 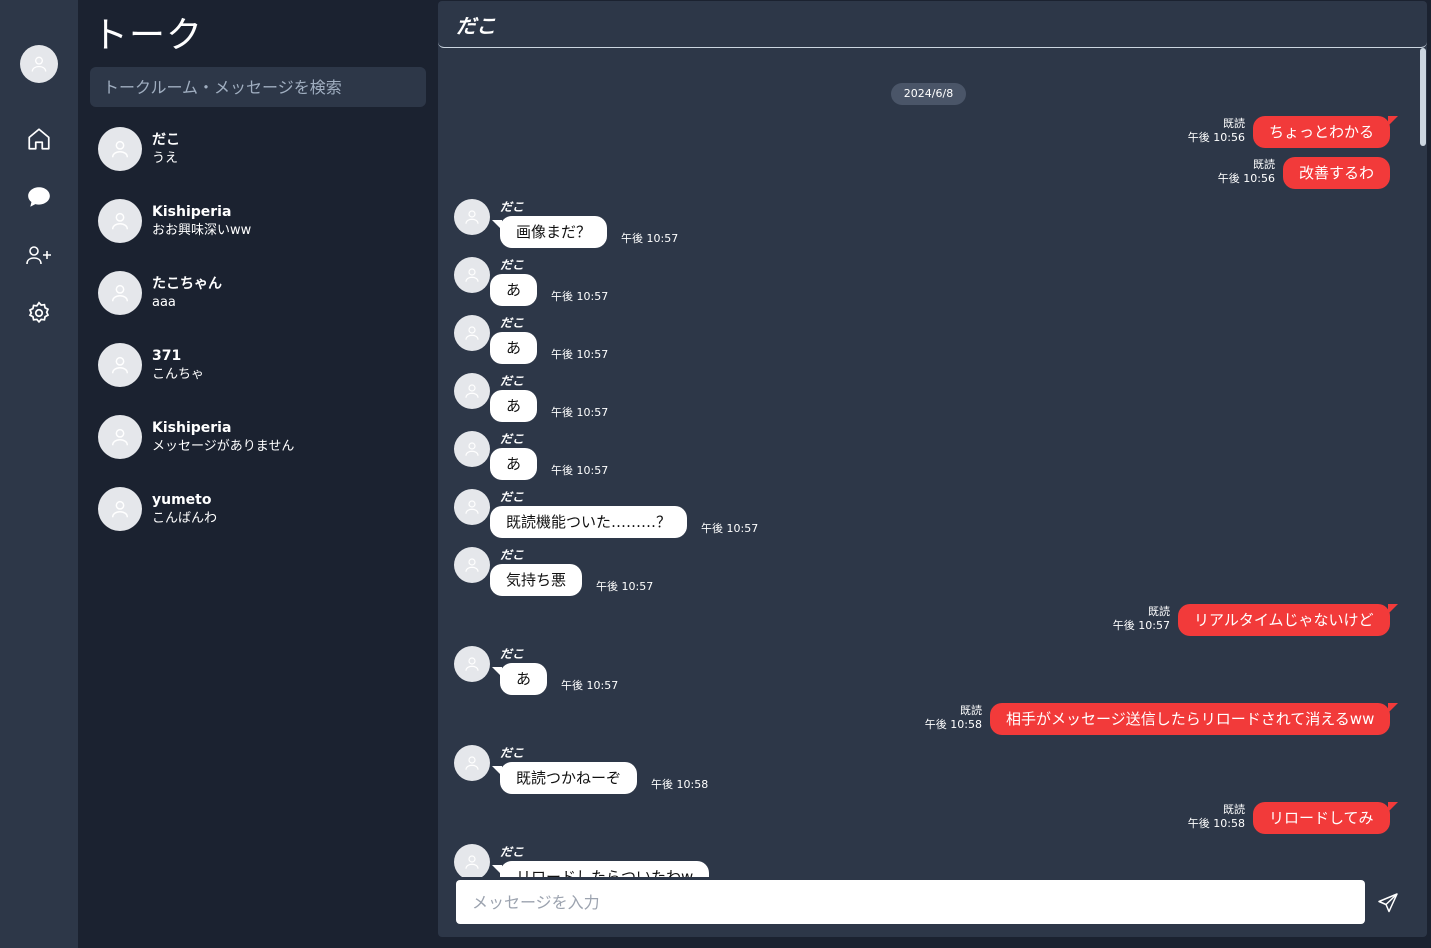 I want to click on sent-message-bubble: リロードしてみ, so click(x=1321, y=818).